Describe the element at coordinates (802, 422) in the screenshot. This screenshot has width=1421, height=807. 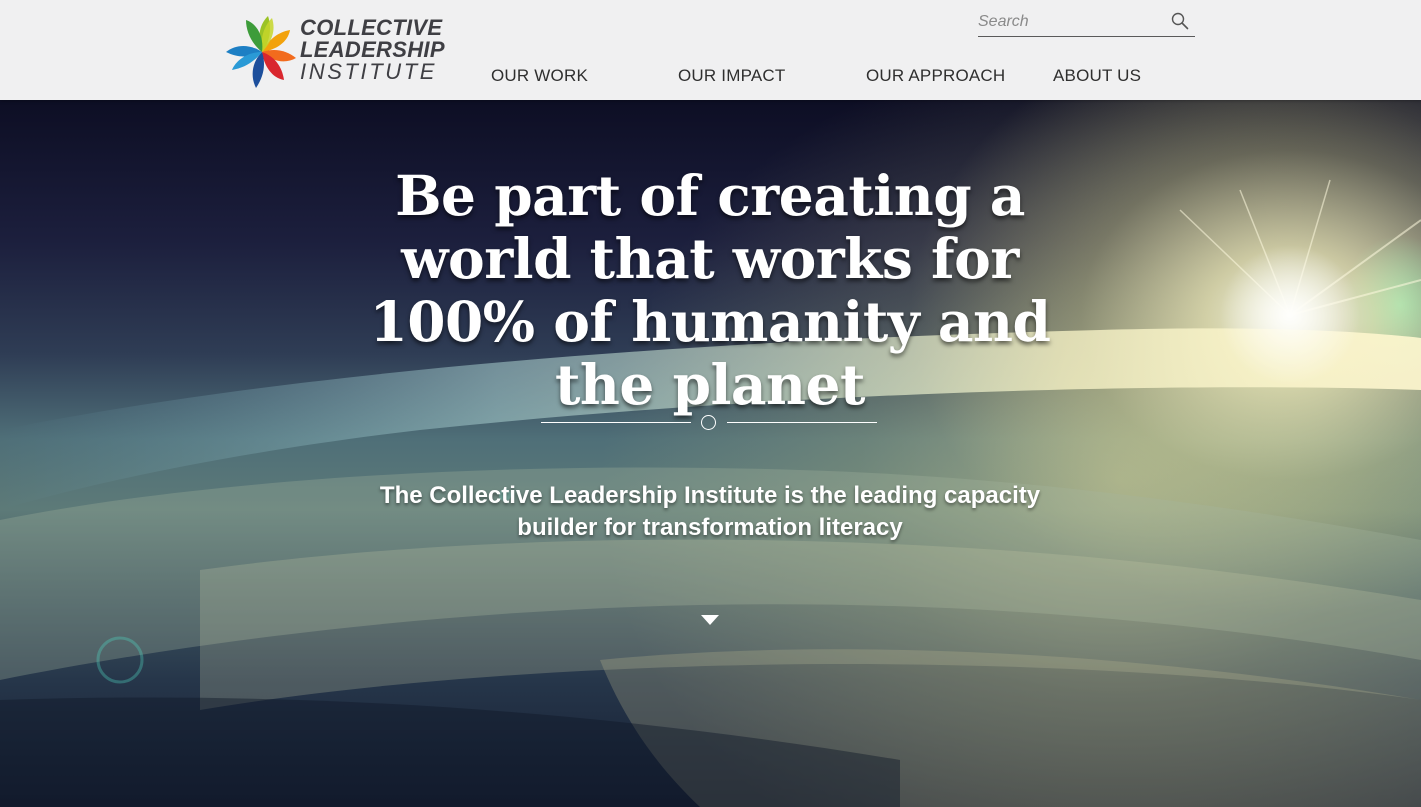
I see `divider-line-right` at that location.